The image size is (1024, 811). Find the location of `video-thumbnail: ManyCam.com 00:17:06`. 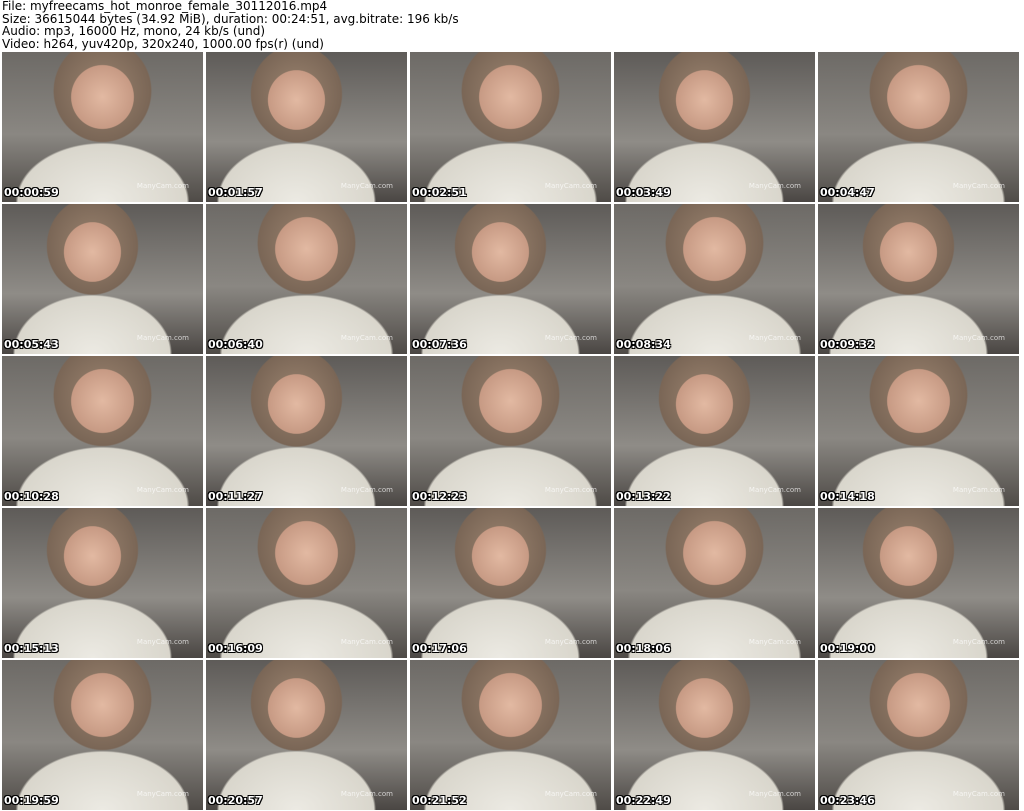

video-thumbnail: ManyCam.com 00:17:06 is located at coordinates (510, 583).